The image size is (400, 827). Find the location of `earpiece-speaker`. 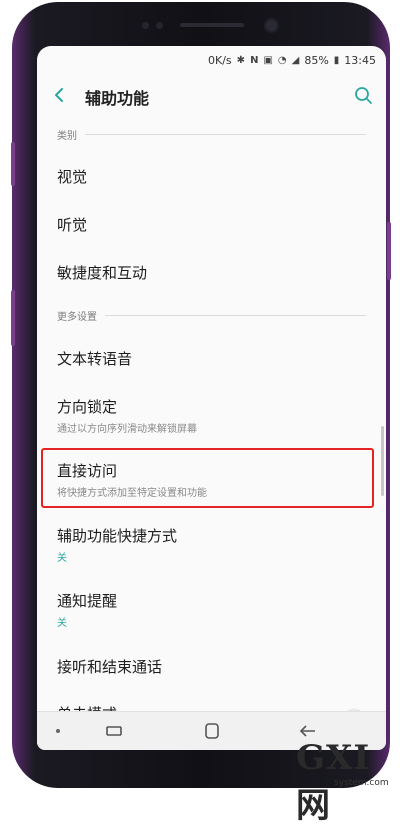

earpiece-speaker is located at coordinates (212, 25).